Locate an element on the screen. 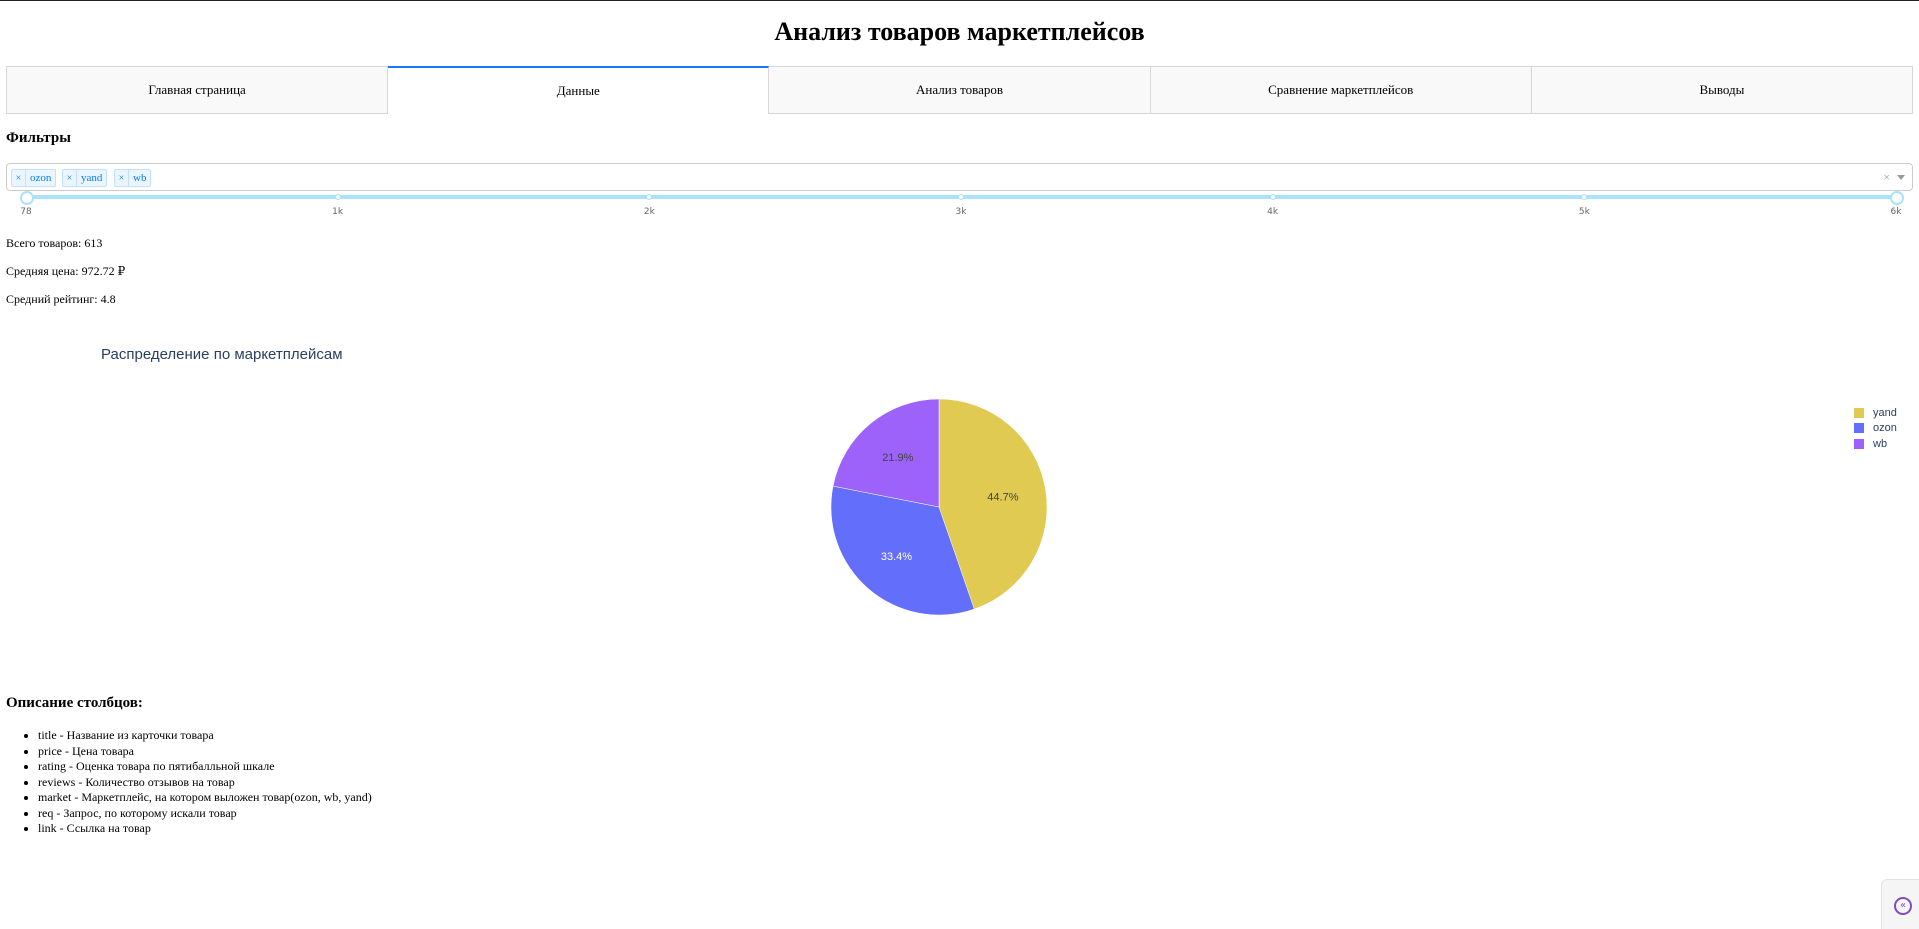 Image resolution: width=1919 pixels, height=929 pixels. chart-legend: yand ozon wb is located at coordinates (1875, 428).